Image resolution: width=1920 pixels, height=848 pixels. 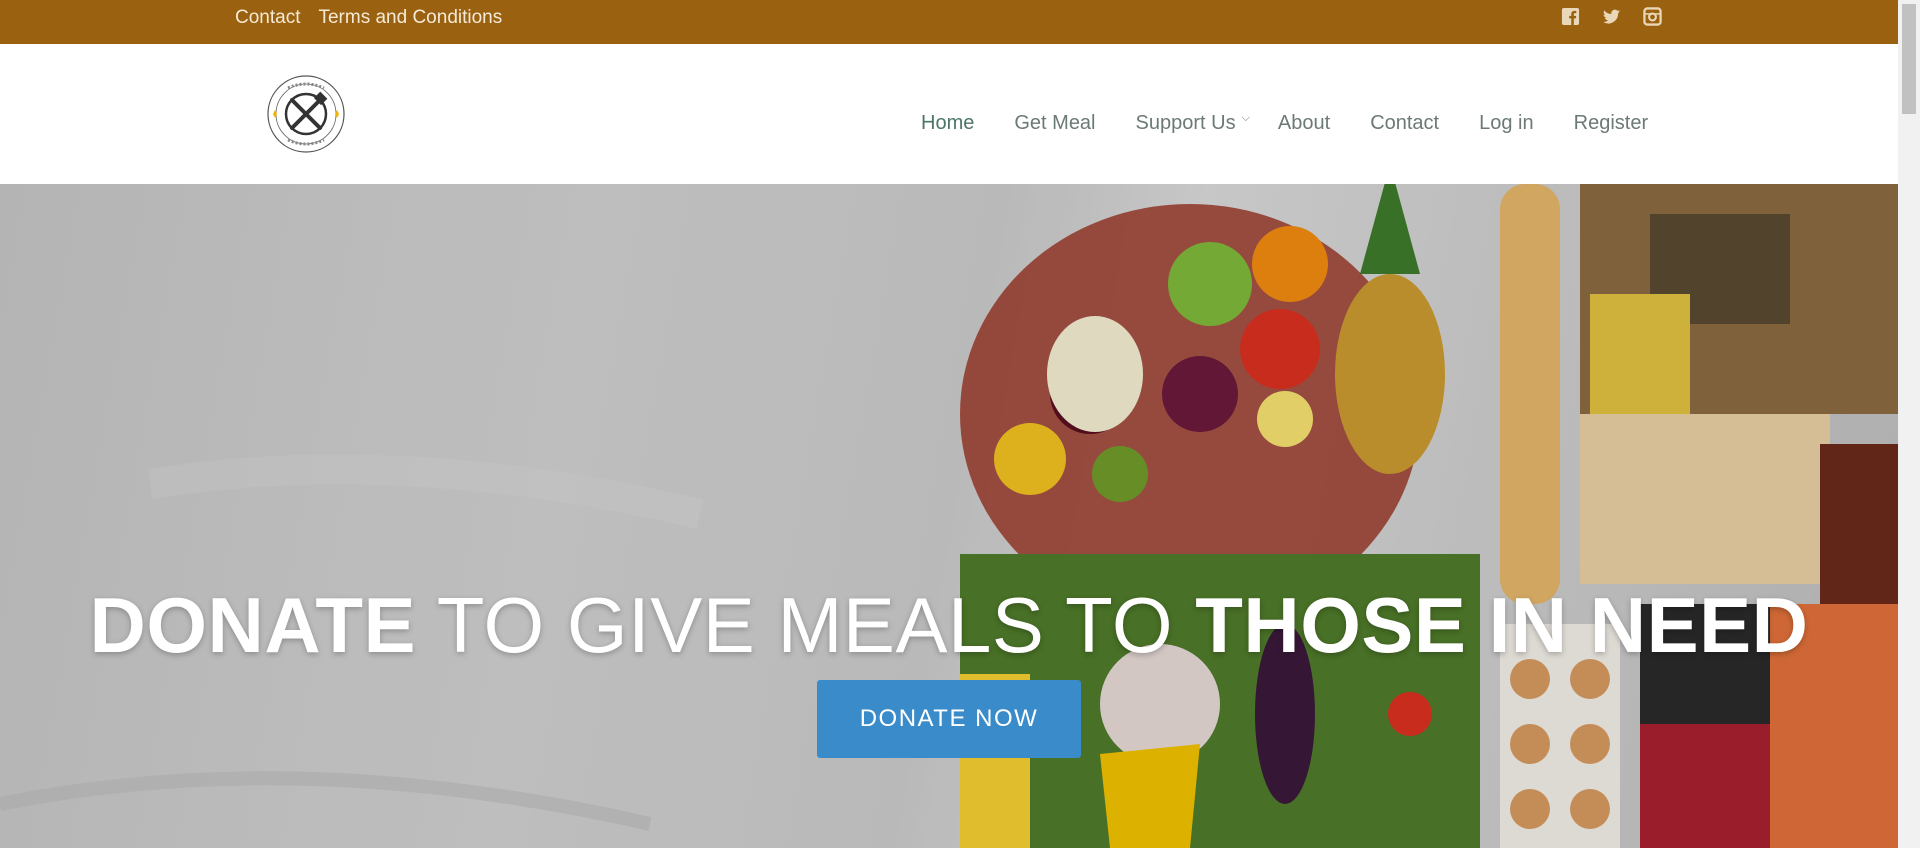 I want to click on page-scrollbar, so click(x=1909, y=424).